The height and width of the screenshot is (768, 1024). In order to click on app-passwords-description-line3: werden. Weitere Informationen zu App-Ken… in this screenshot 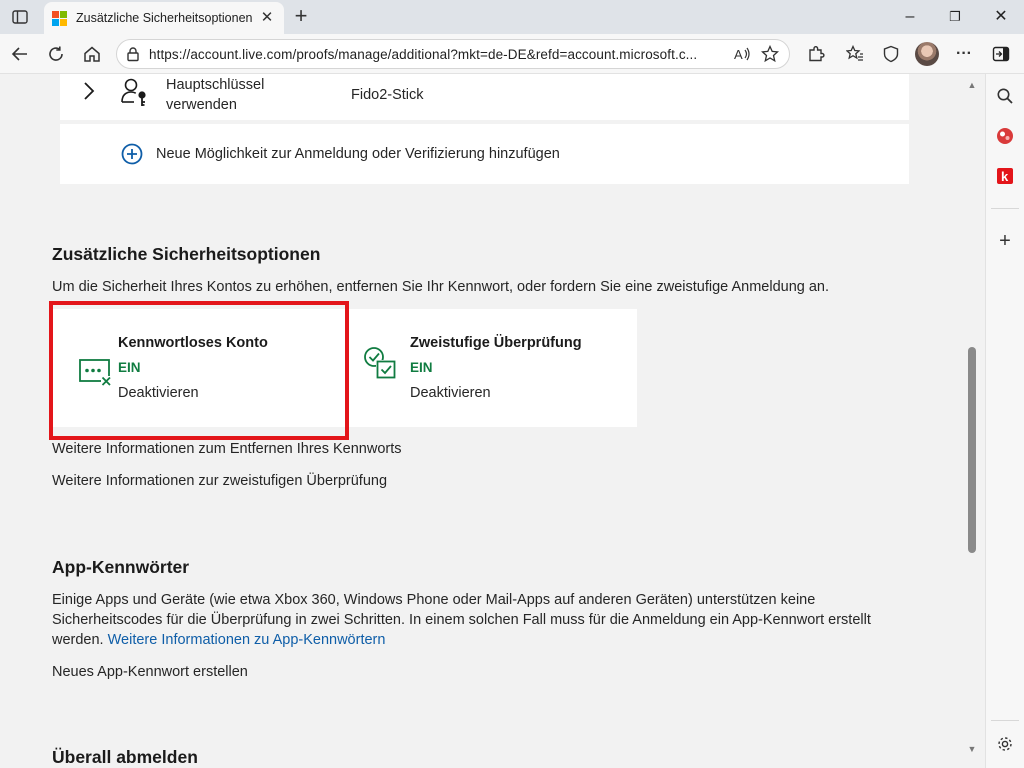, I will do `click(218, 640)`.